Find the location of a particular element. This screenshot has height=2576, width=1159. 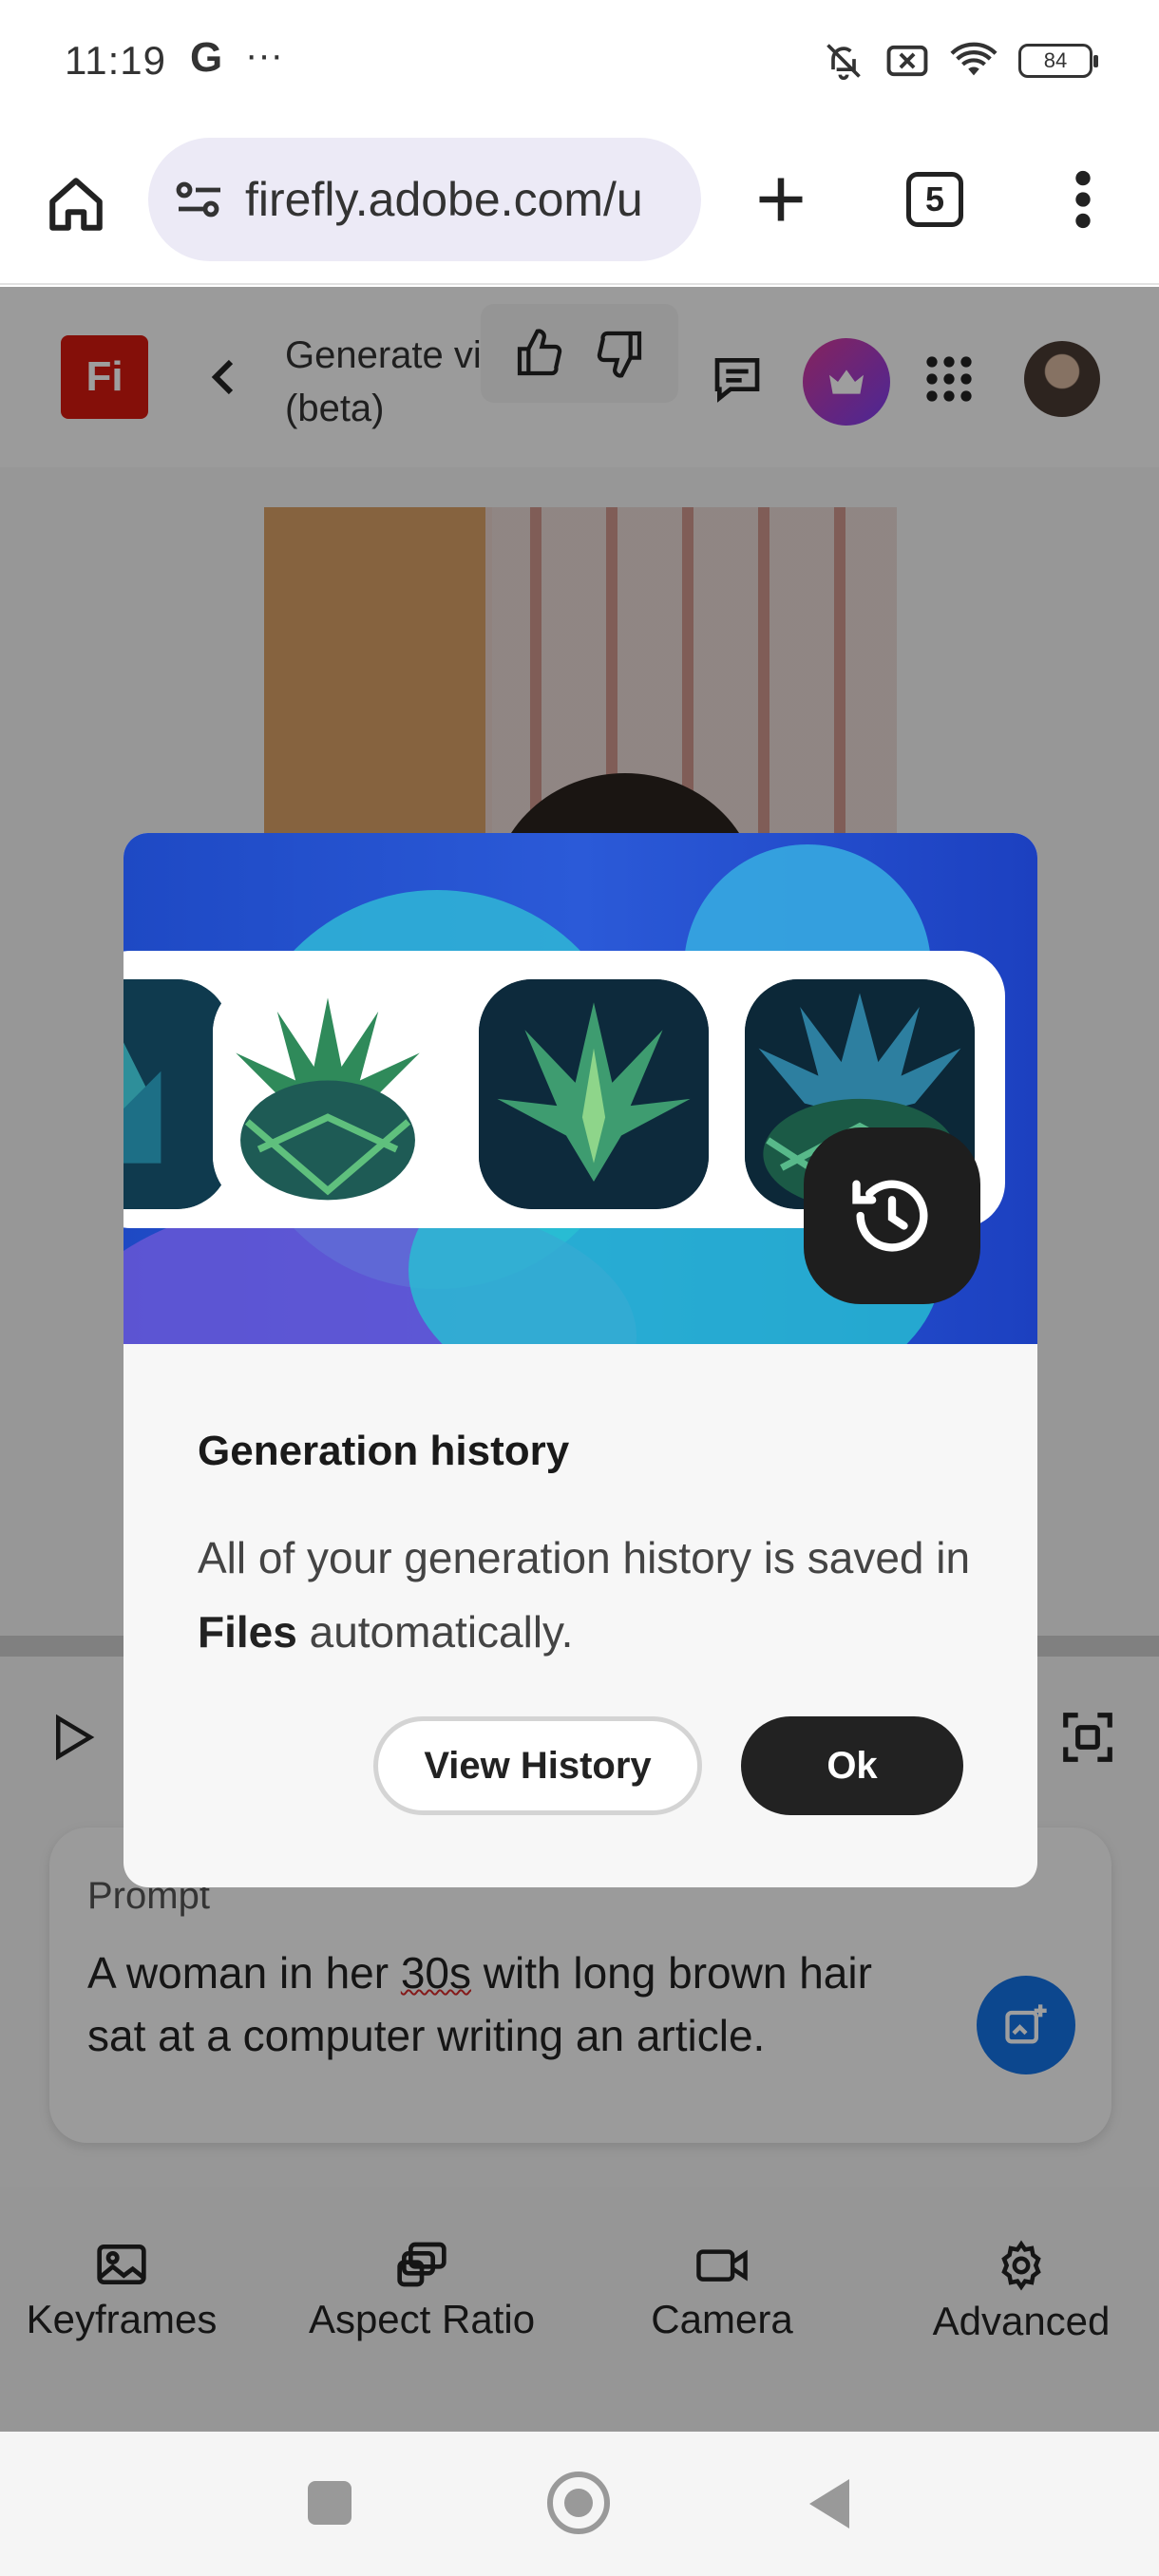

system-icons: 84 is located at coordinates (960, 61).